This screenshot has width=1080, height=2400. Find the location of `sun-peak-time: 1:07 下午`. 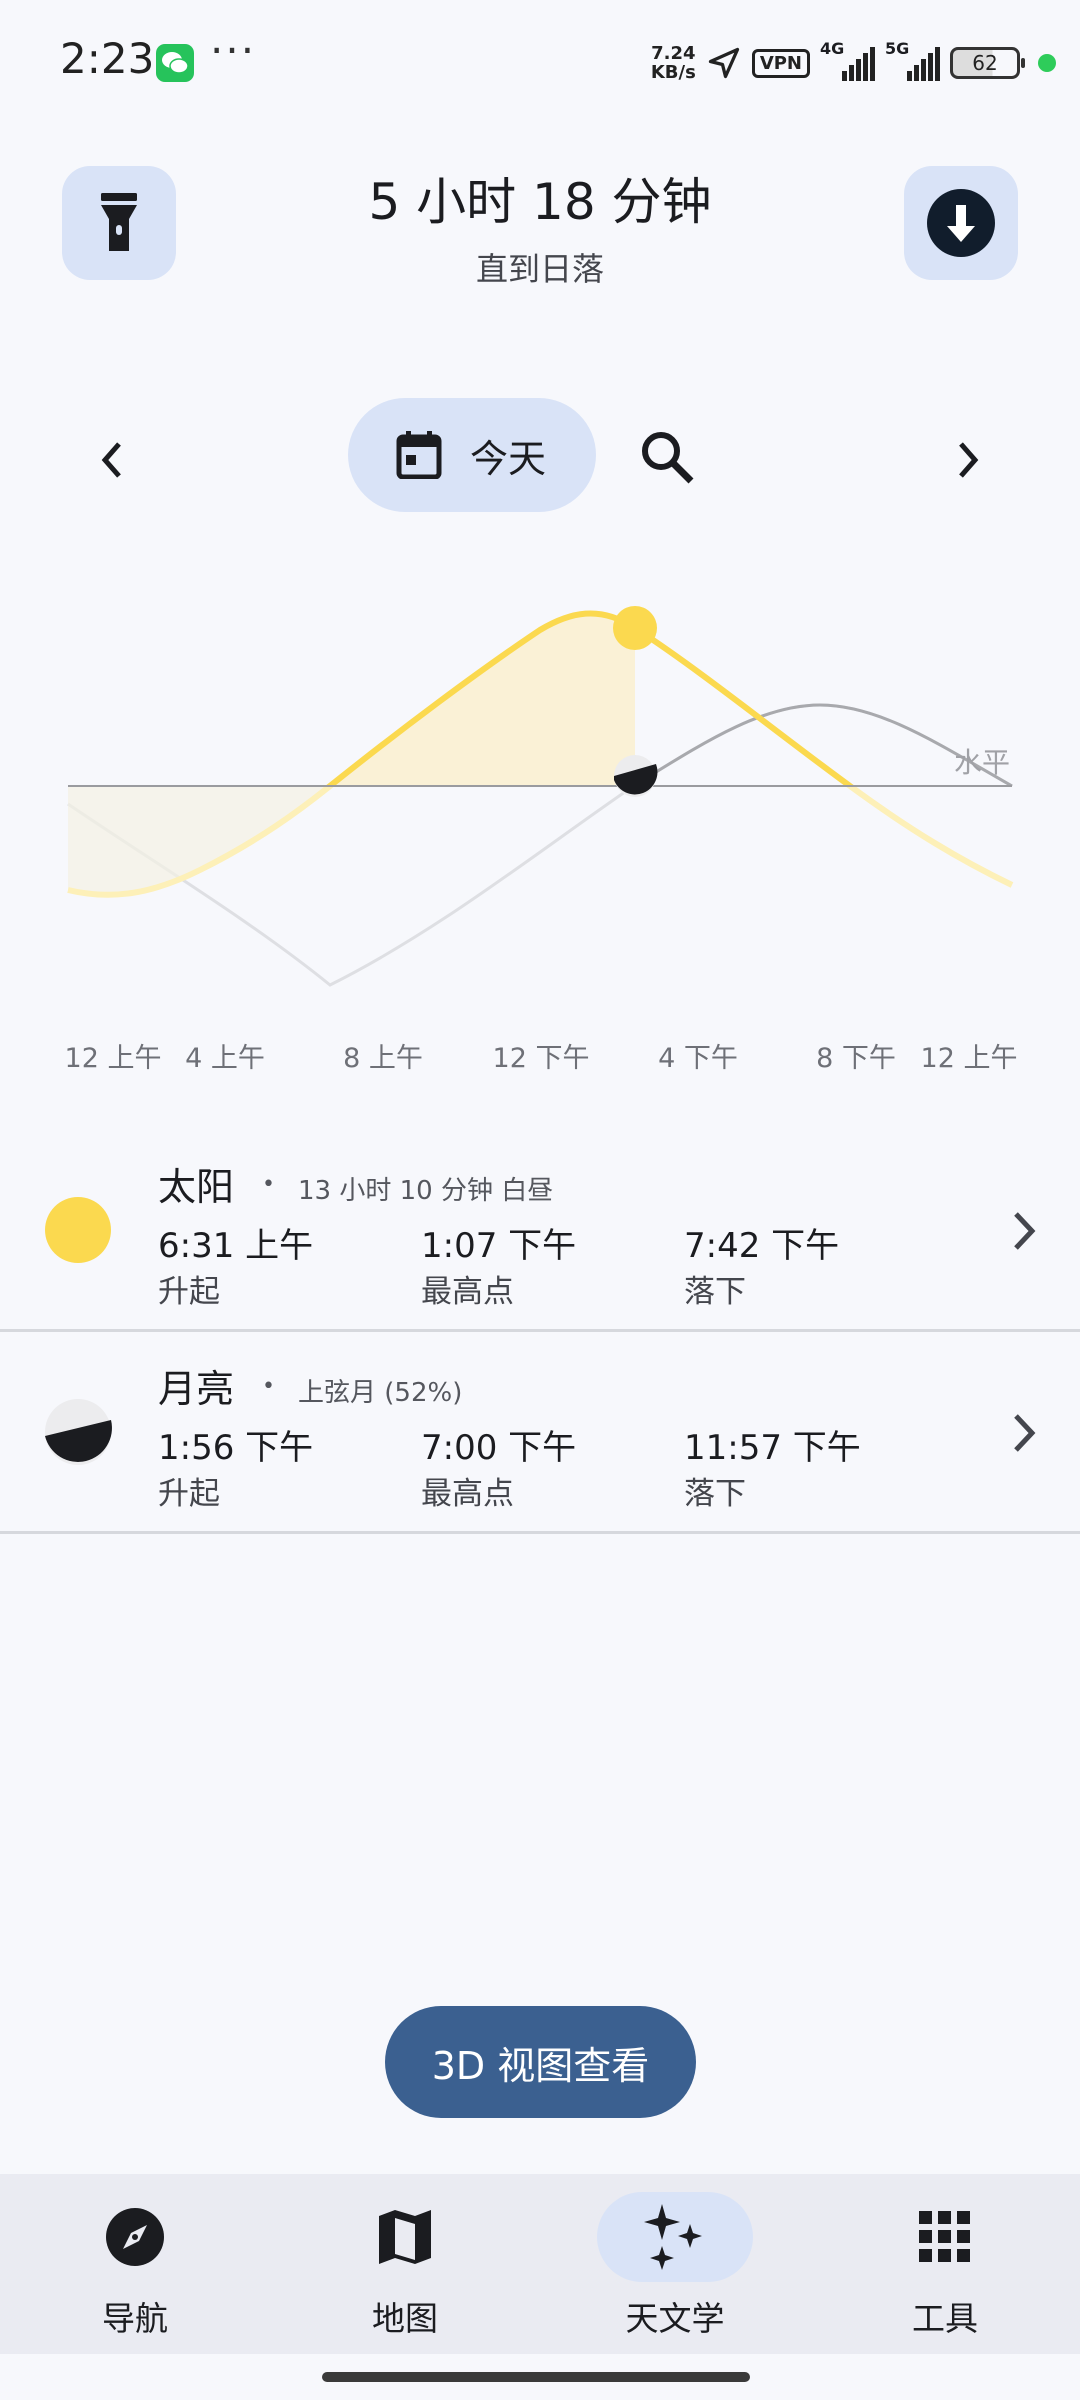

sun-peak-time: 1:07 下午 is located at coordinates (499, 1246).